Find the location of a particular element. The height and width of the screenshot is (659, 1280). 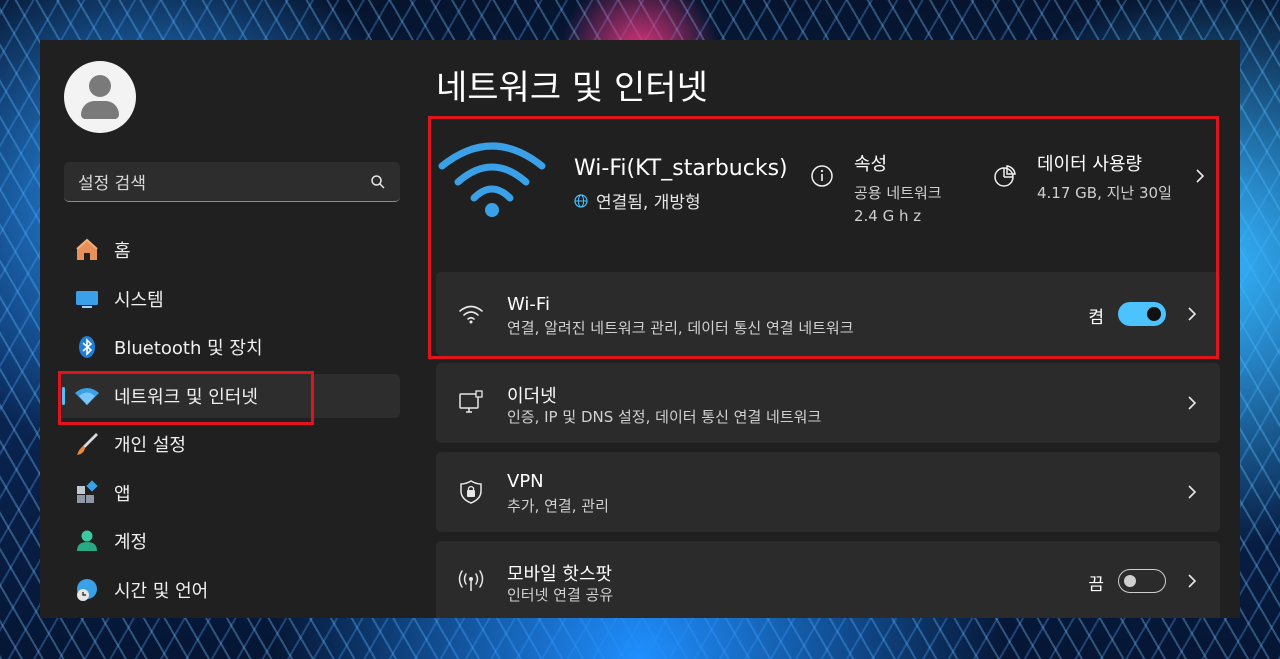

hotspot-card-subtitle: 인터넷 연결 공유 is located at coordinates (560, 595).